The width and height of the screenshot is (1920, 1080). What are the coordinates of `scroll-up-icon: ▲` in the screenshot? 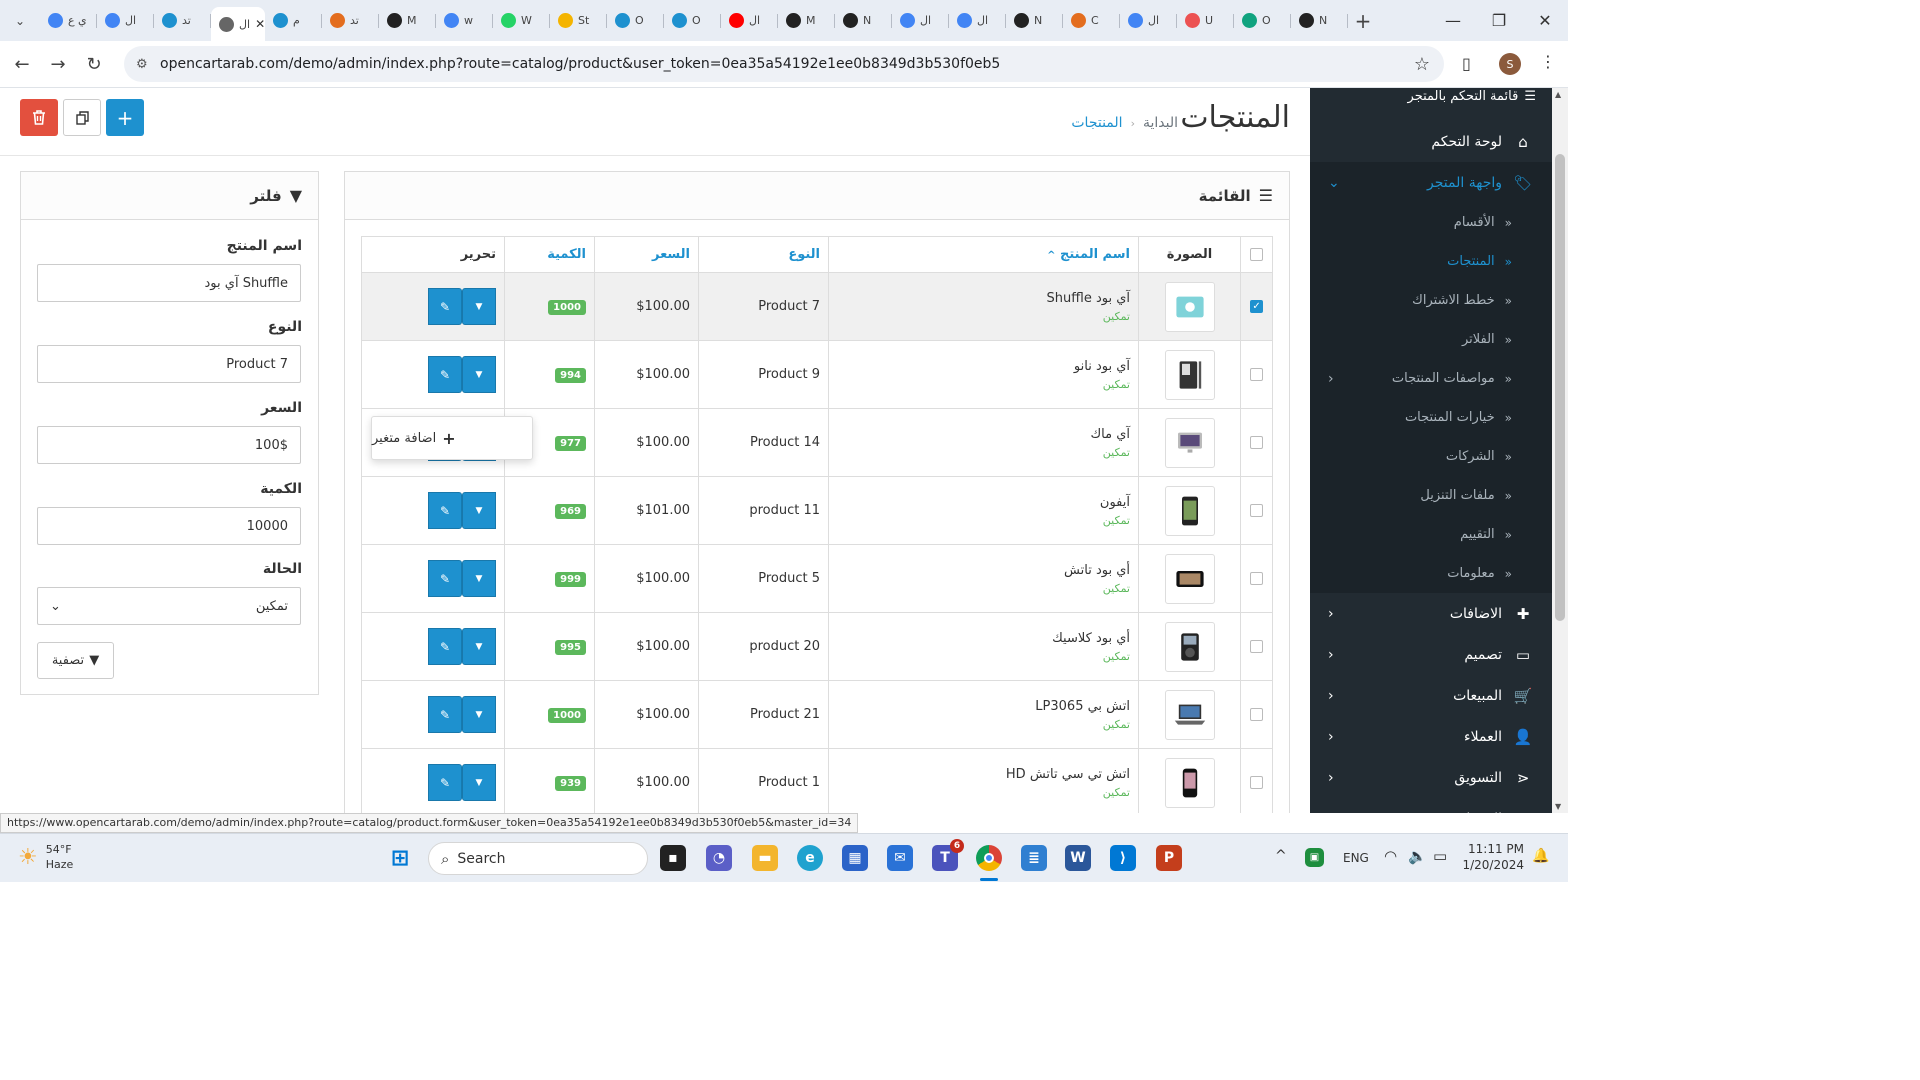 It's located at (1558, 94).